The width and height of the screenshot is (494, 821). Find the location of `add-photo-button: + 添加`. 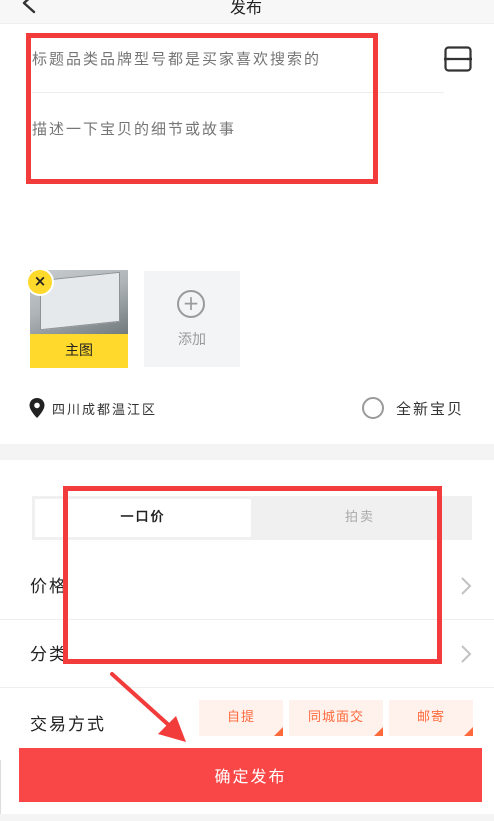

add-photo-button: + 添加 is located at coordinates (192, 319).